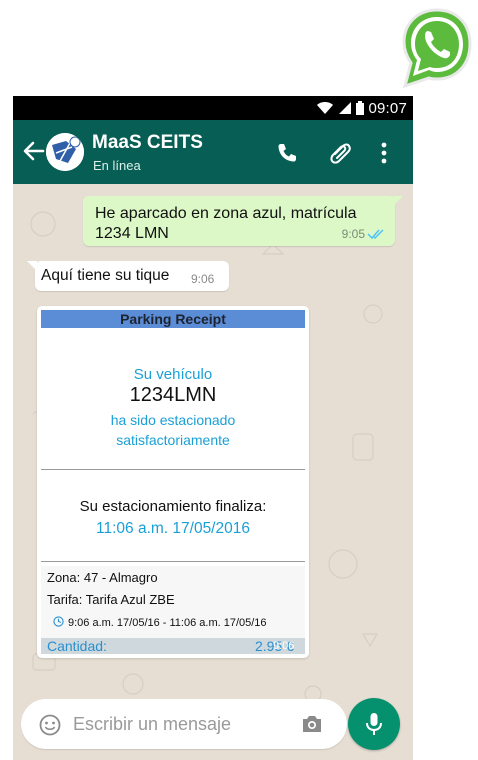  Describe the element at coordinates (340, 152) in the screenshot. I see `paperclip-icon` at that location.